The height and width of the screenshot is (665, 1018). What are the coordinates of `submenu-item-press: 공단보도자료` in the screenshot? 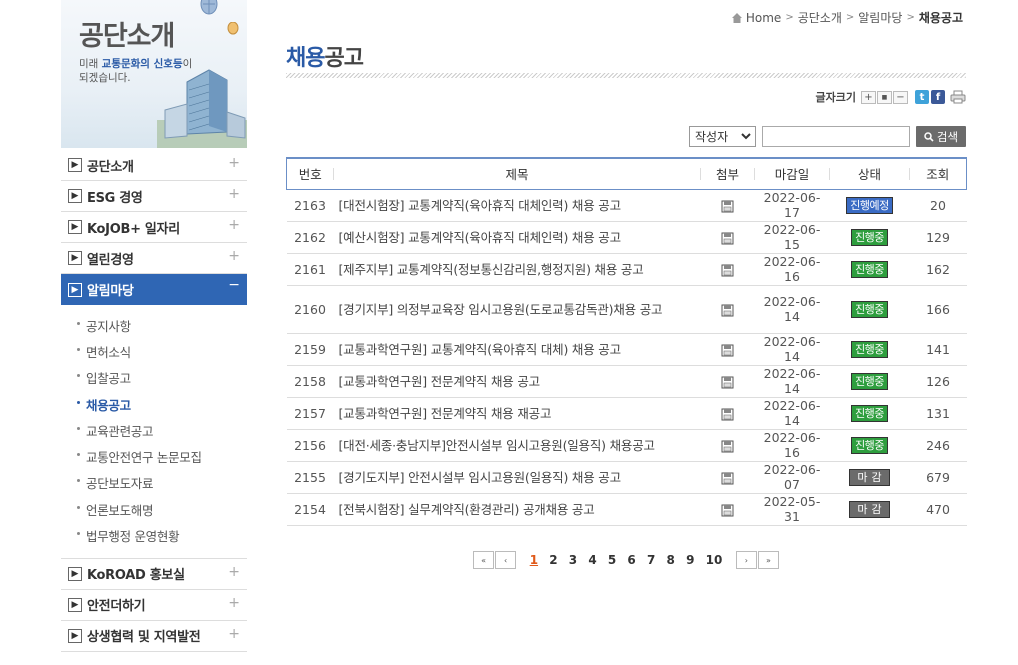 It's located at (162, 483).